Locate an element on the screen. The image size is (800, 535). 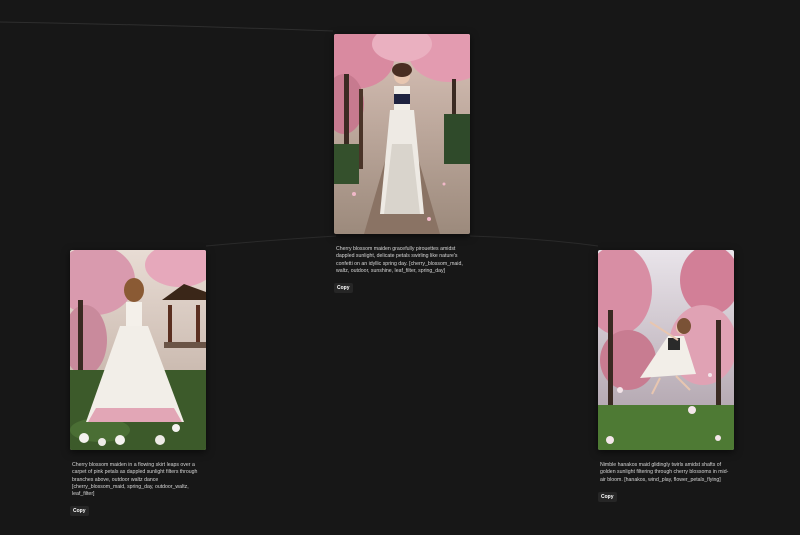
copy-button-3: Copy is located at coordinates (607, 496).